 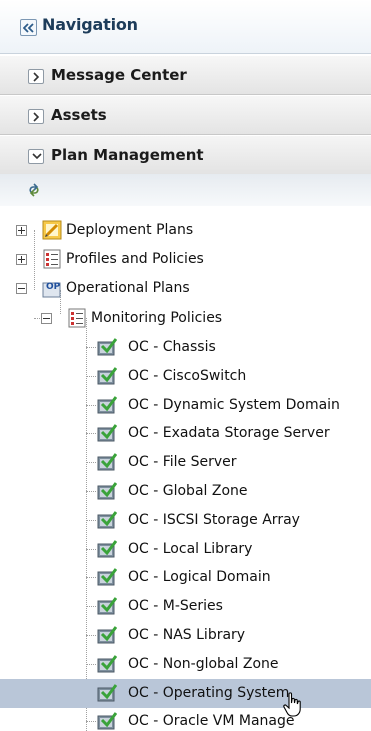 What do you see at coordinates (190, 549) in the screenshot?
I see `tree-node-label: OC - Local Library` at bounding box center [190, 549].